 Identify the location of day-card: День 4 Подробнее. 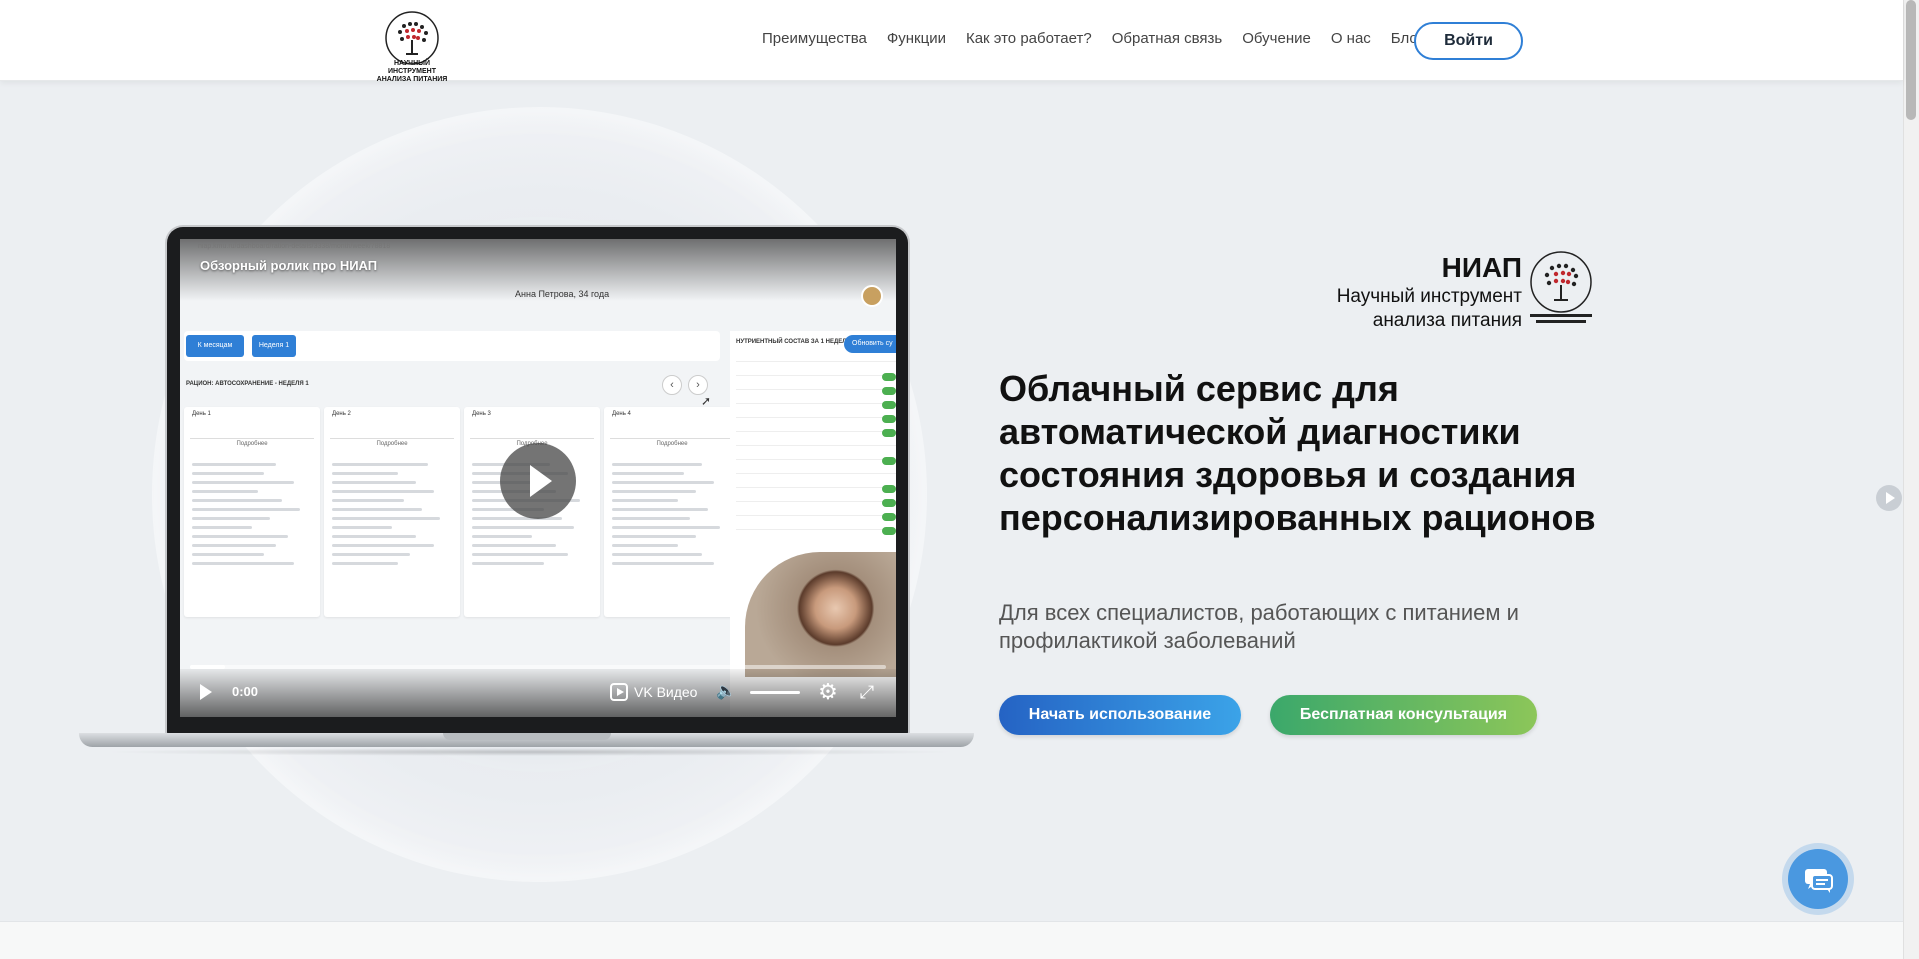
(672, 512).